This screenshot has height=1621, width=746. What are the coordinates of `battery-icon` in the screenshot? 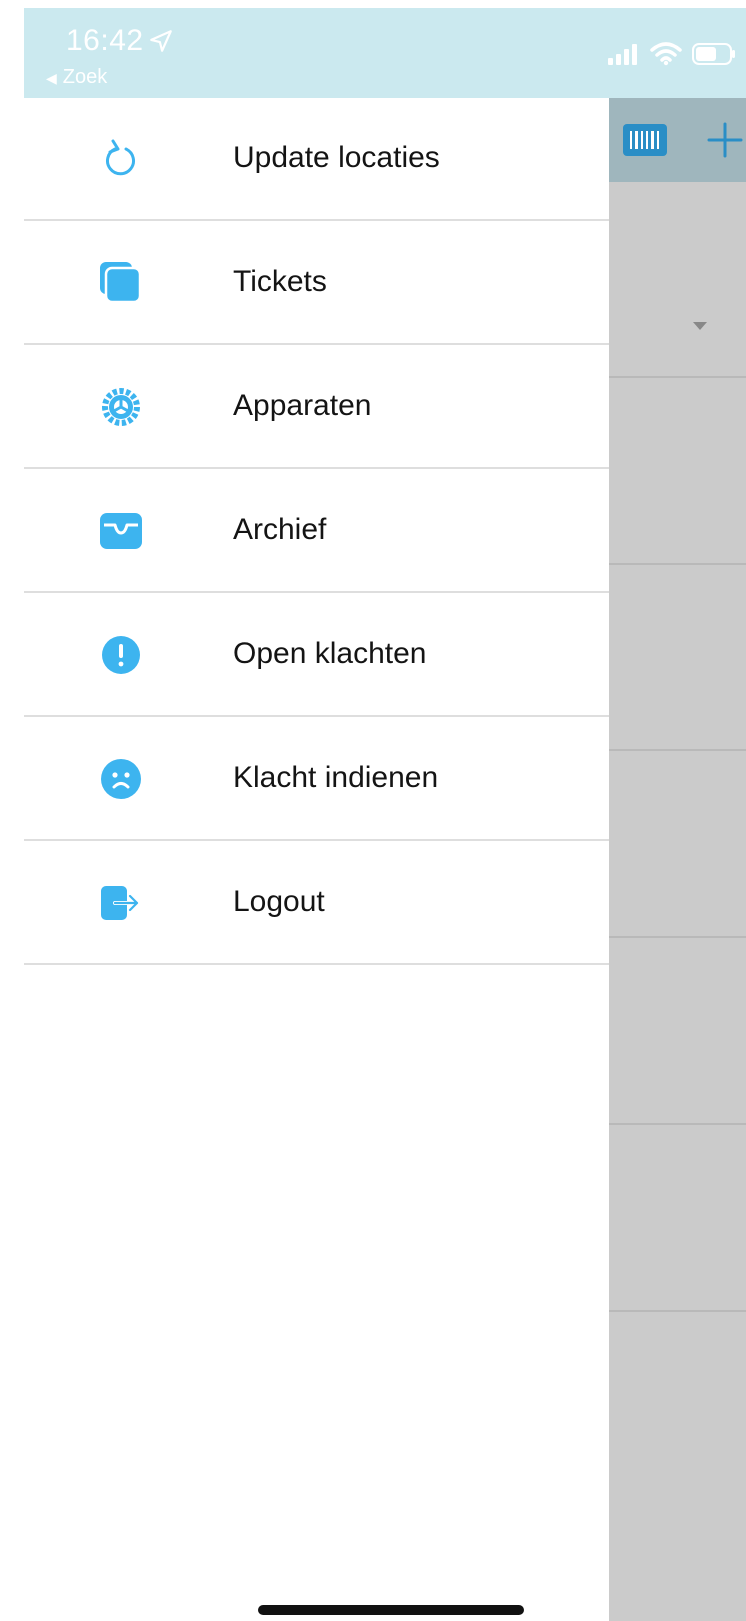 It's located at (713, 54).